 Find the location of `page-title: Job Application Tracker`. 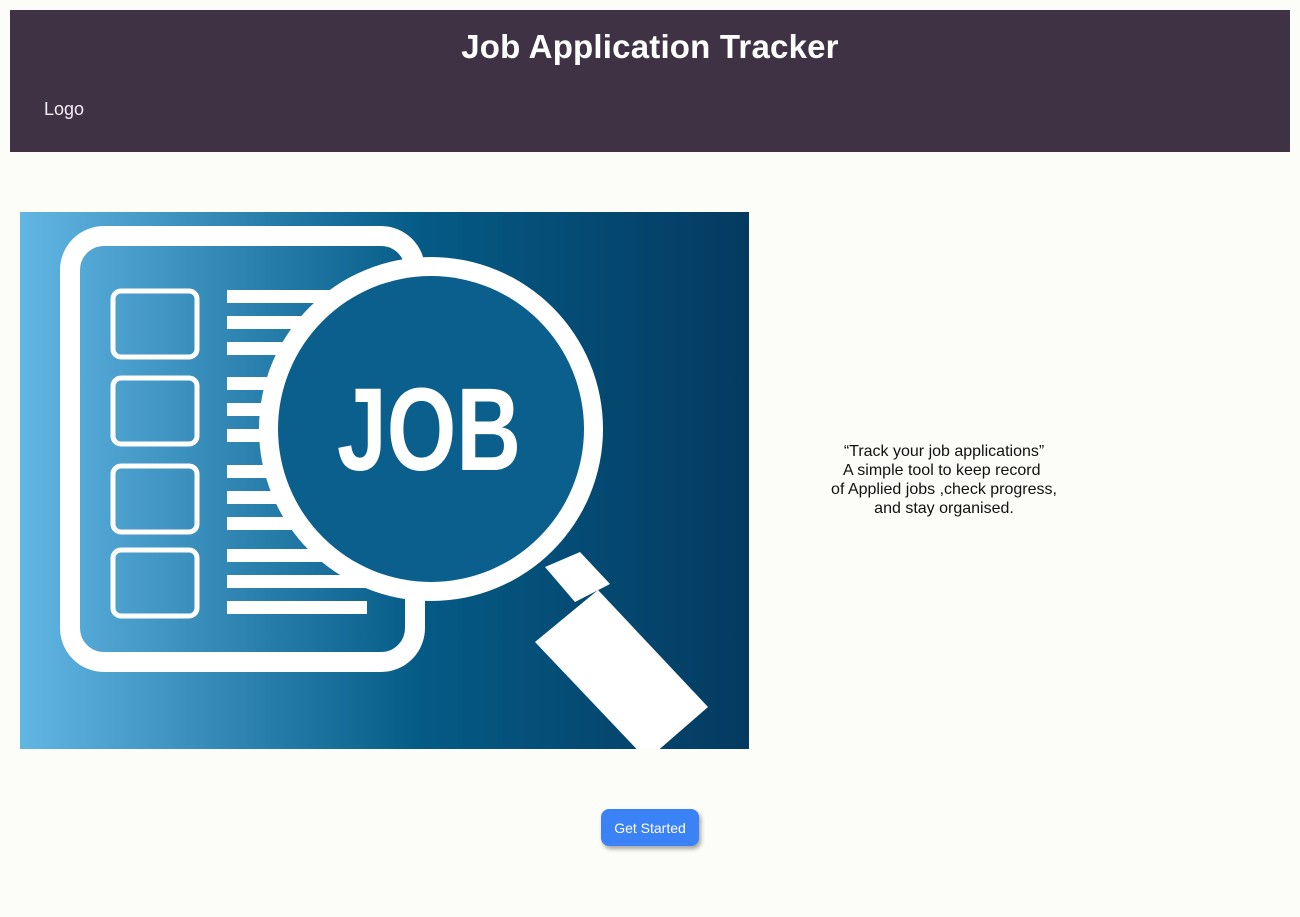

page-title: Job Application Tracker is located at coordinates (650, 46).